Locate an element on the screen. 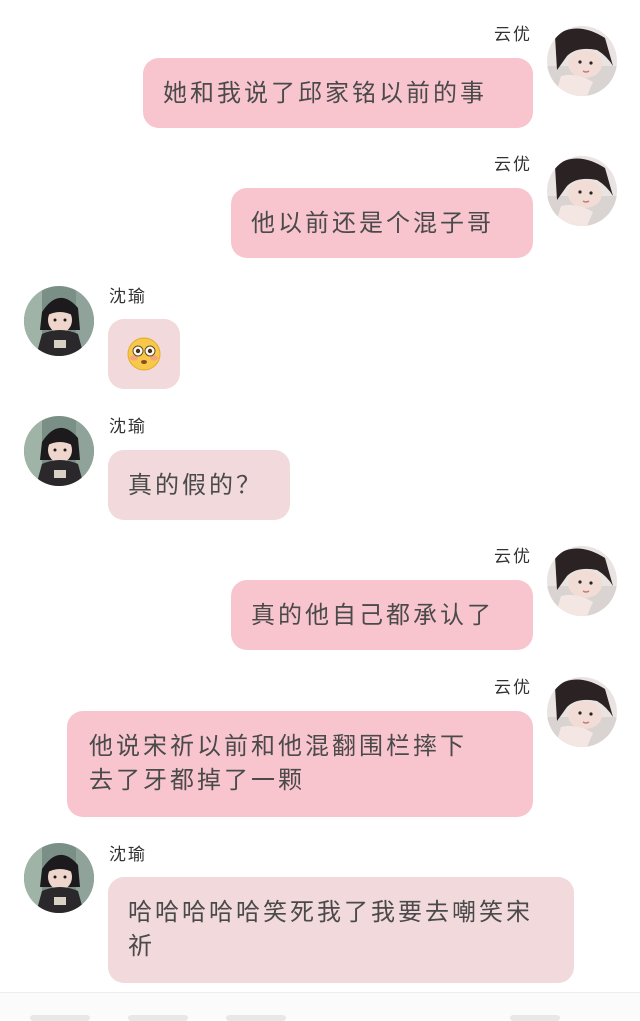 This screenshot has width=640, height=1021. message-bubble: 真的他自己都承认了 is located at coordinates (382, 615).